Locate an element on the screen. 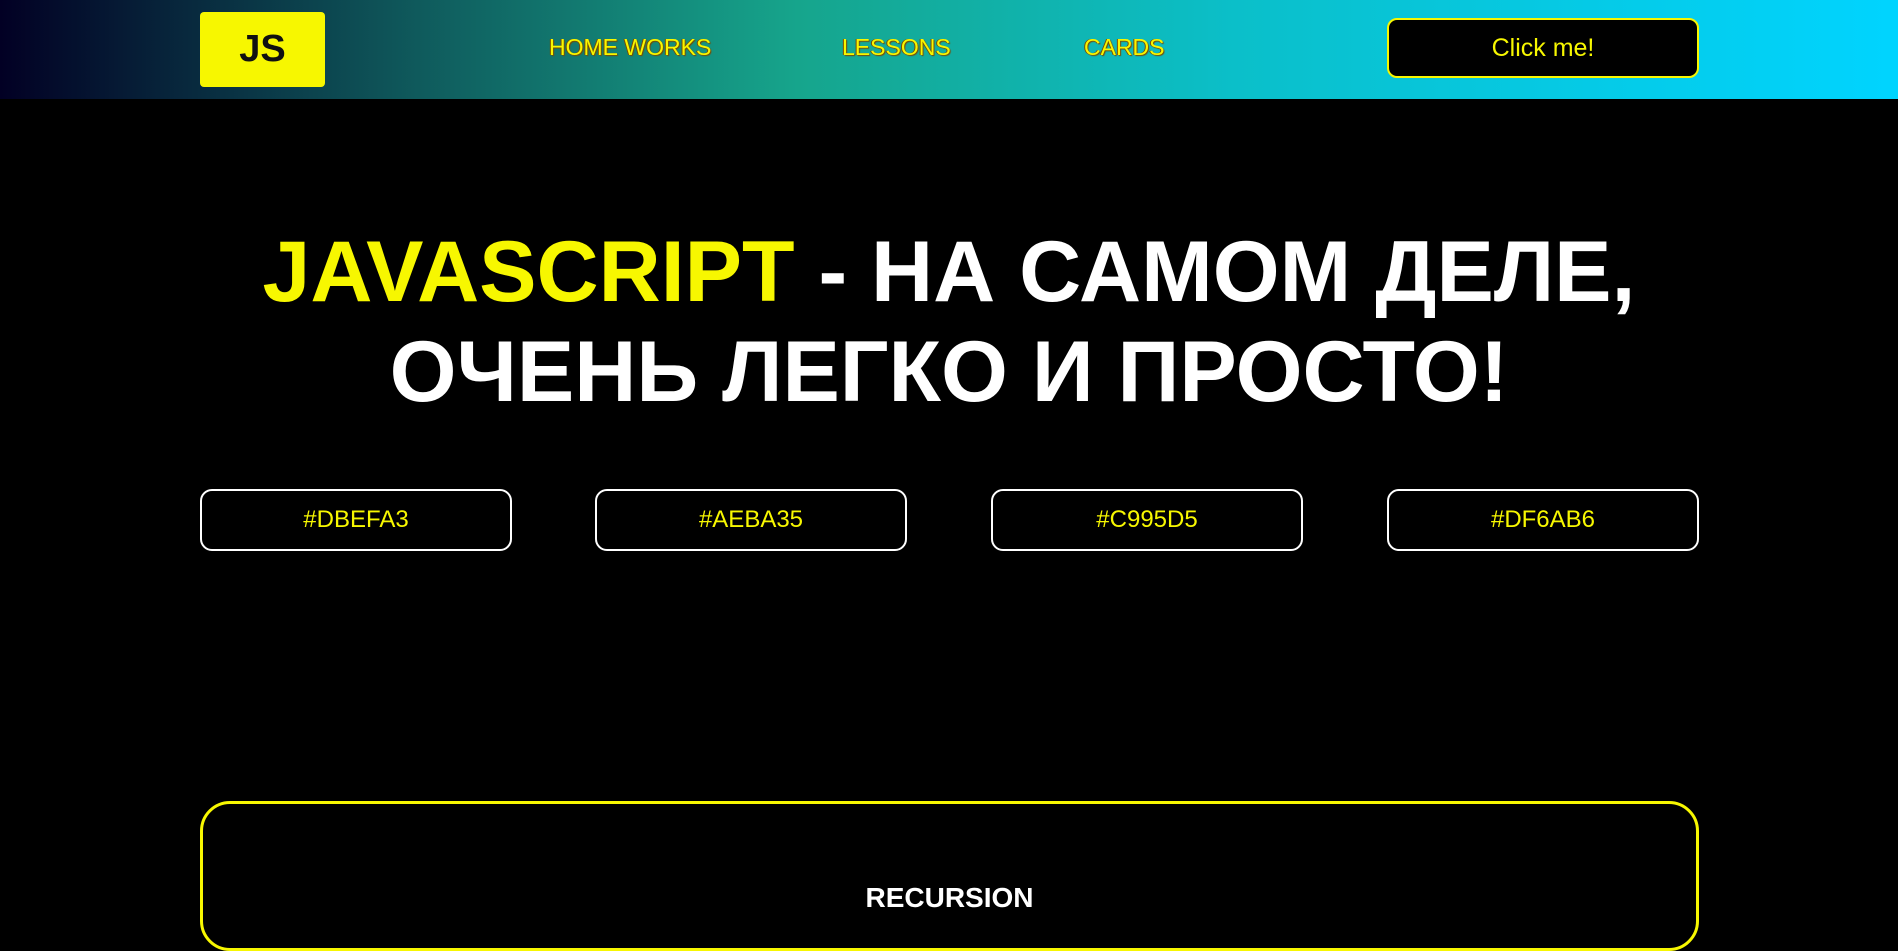  color-button-3: #C995D5 is located at coordinates (1147, 520).